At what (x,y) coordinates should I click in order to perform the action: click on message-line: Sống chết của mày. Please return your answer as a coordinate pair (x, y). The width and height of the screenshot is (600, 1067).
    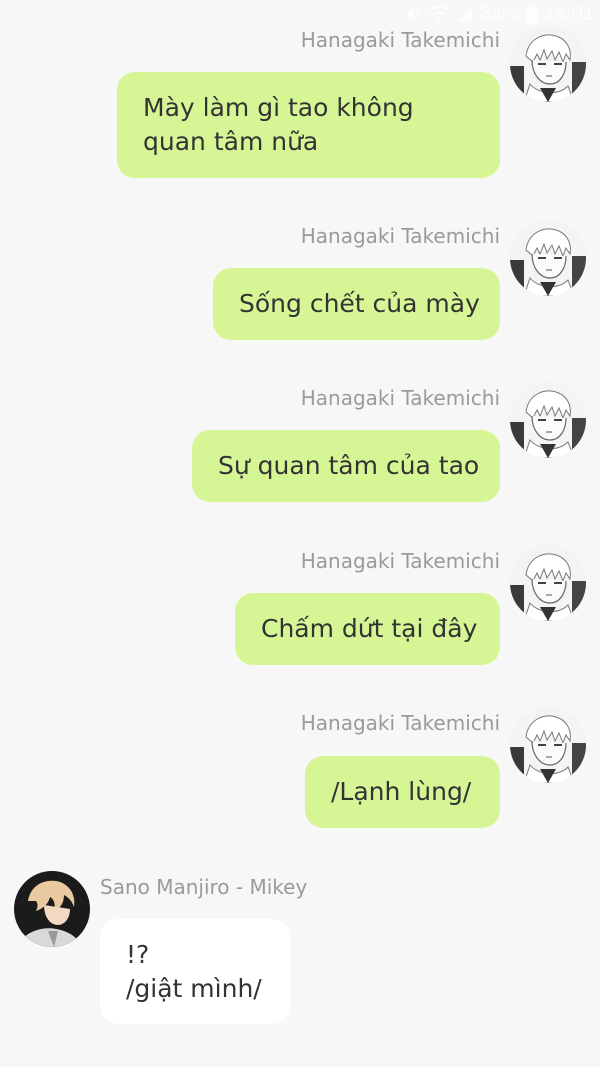
    Looking at the image, I should click on (359, 303).